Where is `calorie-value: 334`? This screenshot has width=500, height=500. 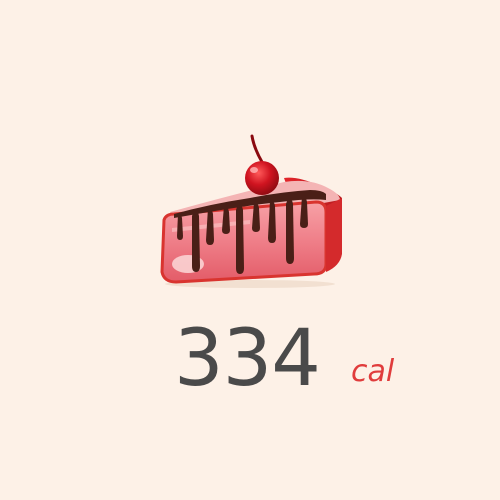 calorie-value: 334 is located at coordinates (247, 359).